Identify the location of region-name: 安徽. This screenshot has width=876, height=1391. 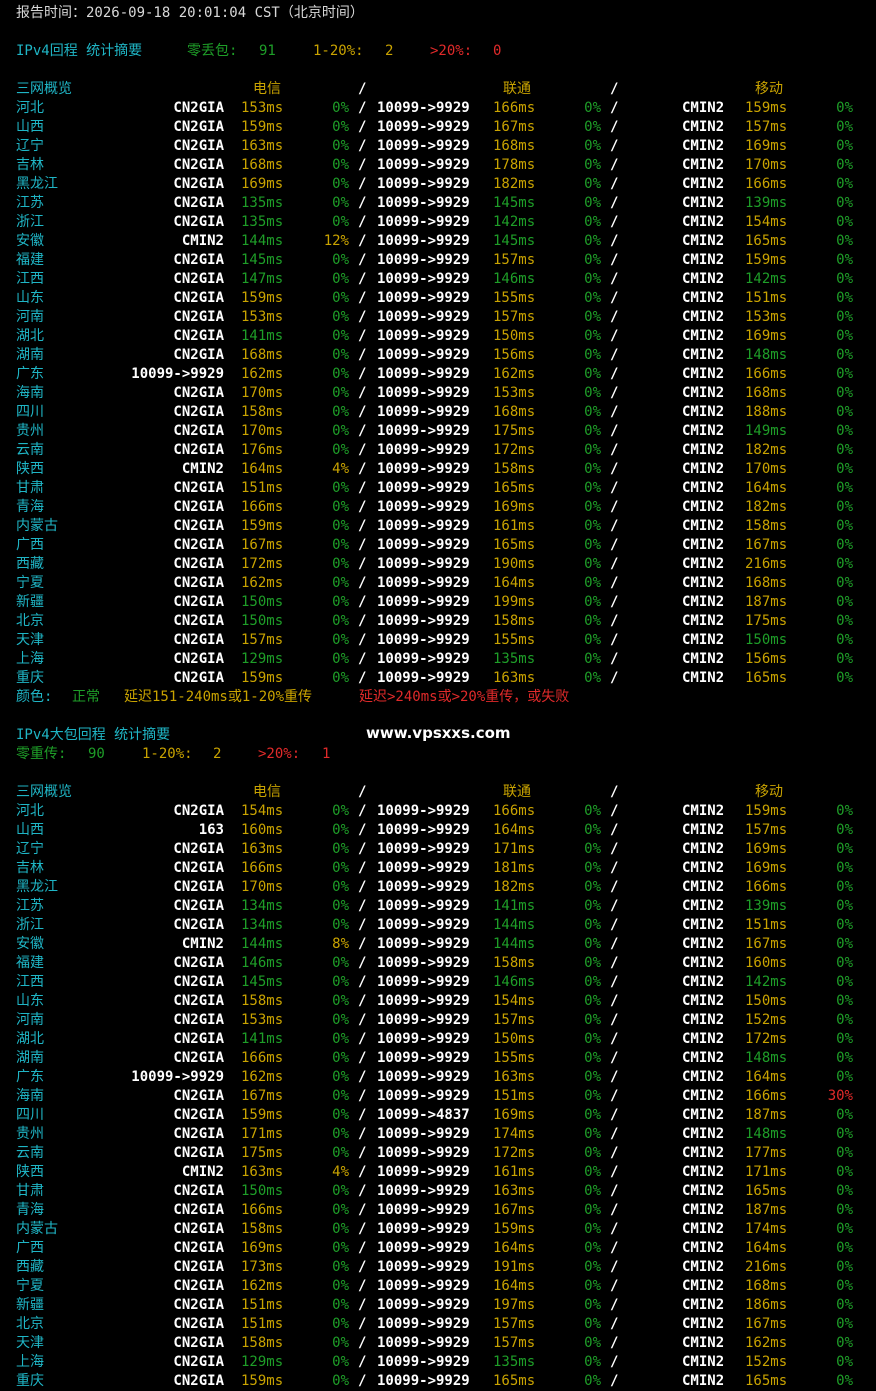
(30, 241).